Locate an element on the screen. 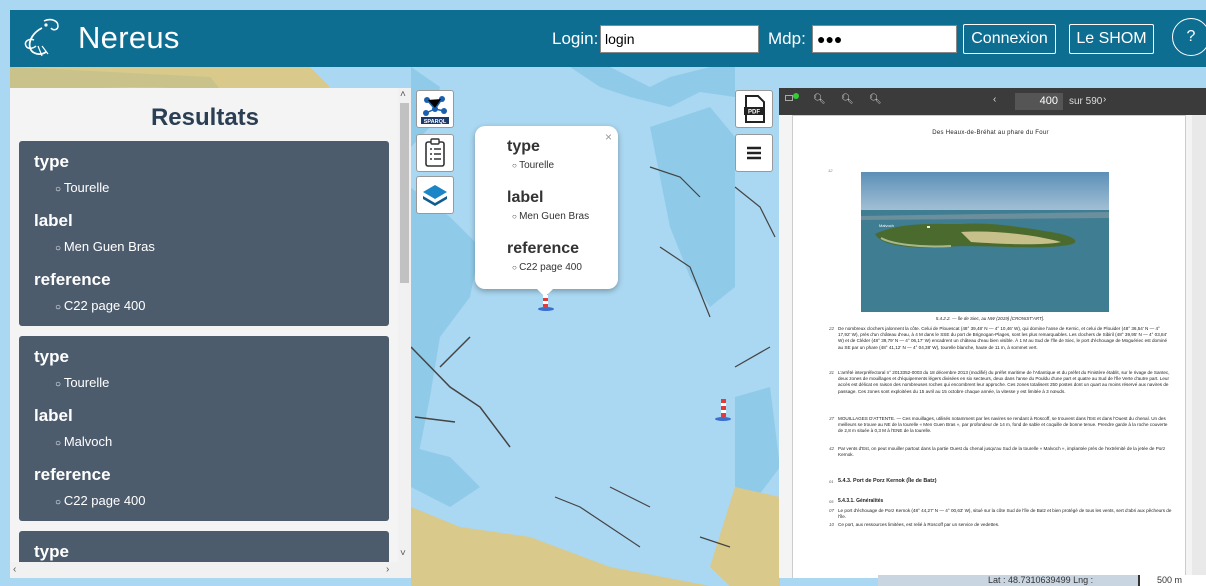 Image resolution: width=1206 pixels, height=586 pixels. search-icon: 🔍︎ is located at coordinates (819, 99).